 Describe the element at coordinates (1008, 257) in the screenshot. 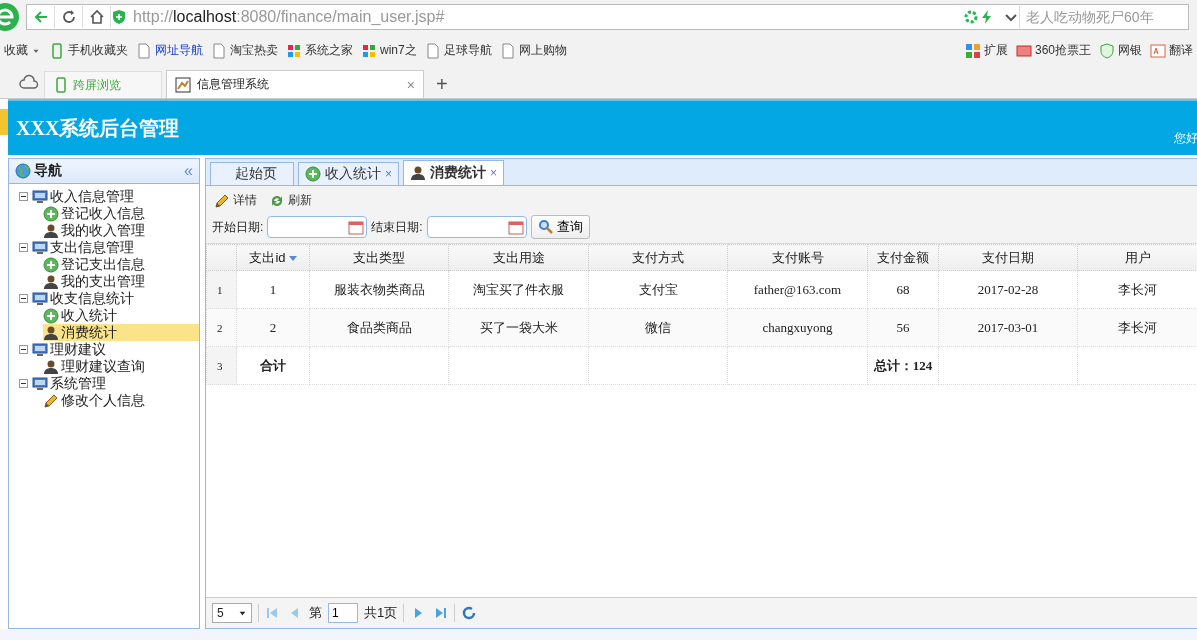

I see `column-header: 支付日期` at that location.